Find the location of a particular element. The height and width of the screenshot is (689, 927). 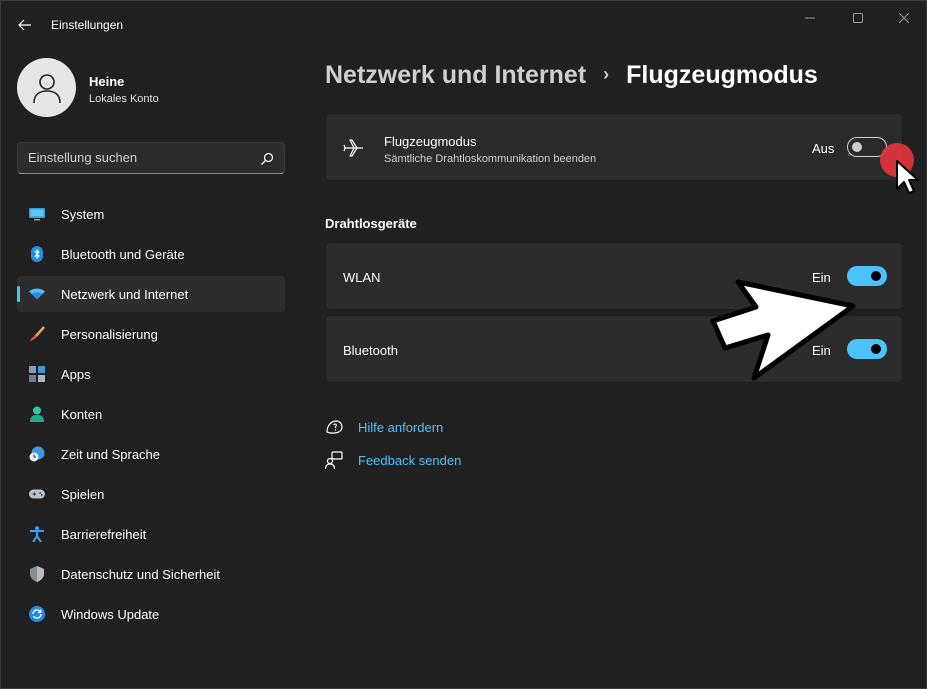

breadcrumb: Netzwerk und Internet › Flugzeugmodus is located at coordinates (571, 75).